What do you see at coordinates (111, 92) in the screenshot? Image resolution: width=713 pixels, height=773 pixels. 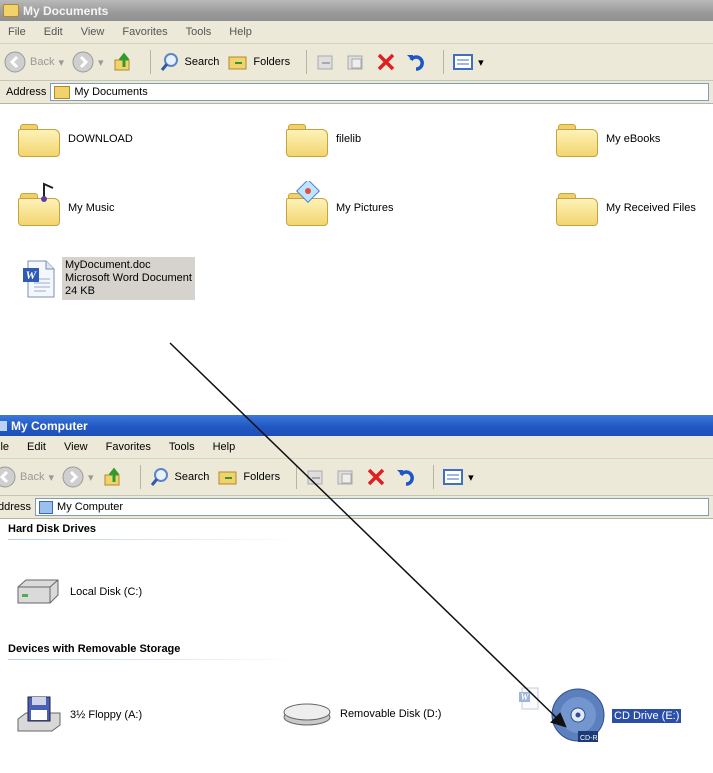 I see `address-value: My Documents` at bounding box center [111, 92].